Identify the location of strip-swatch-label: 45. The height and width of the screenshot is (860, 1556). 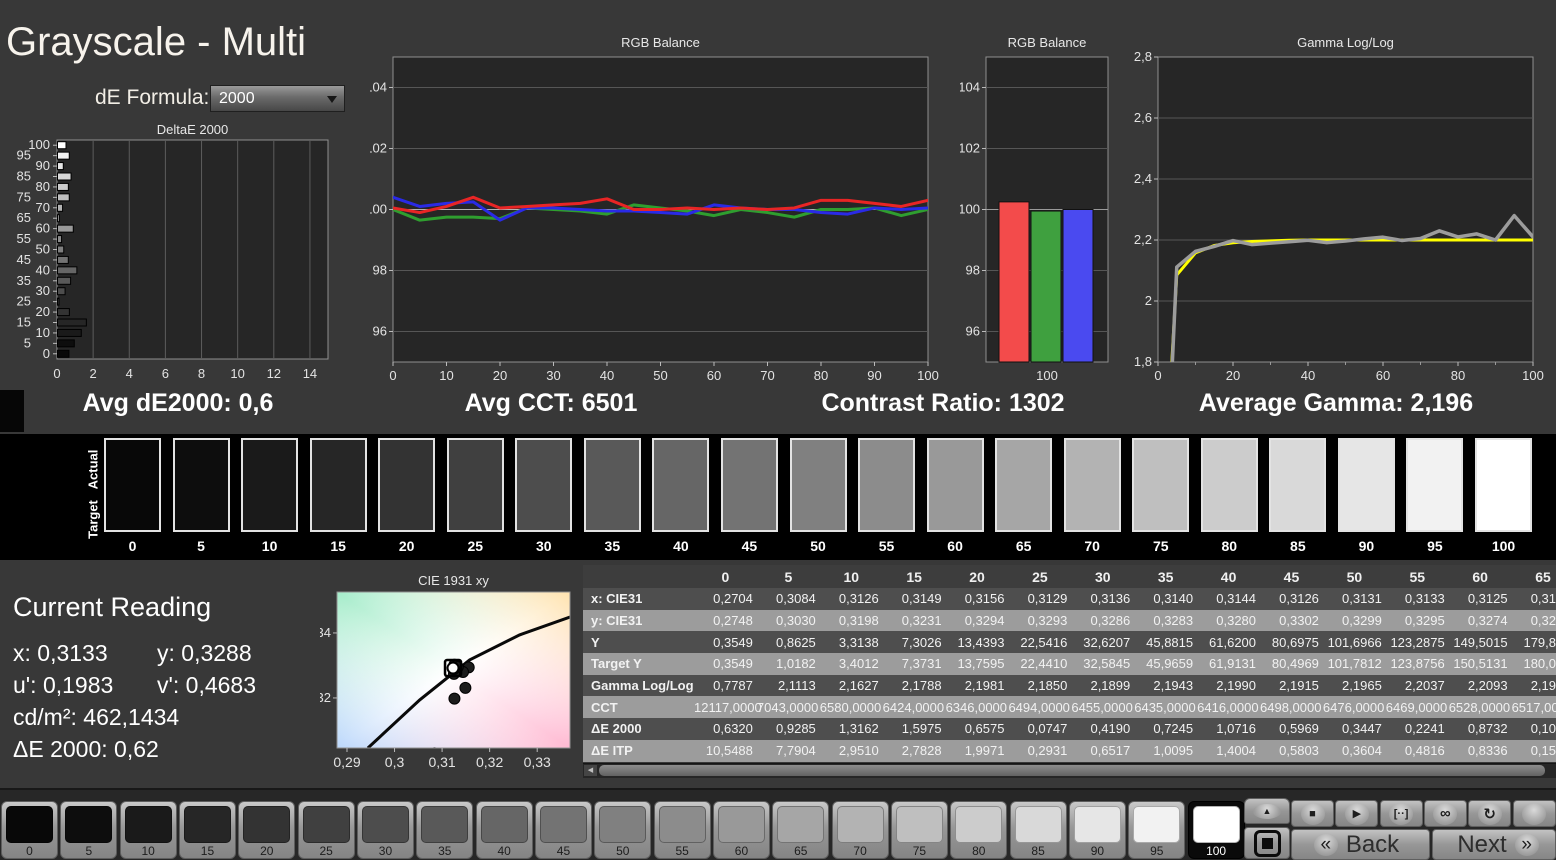
(749, 546).